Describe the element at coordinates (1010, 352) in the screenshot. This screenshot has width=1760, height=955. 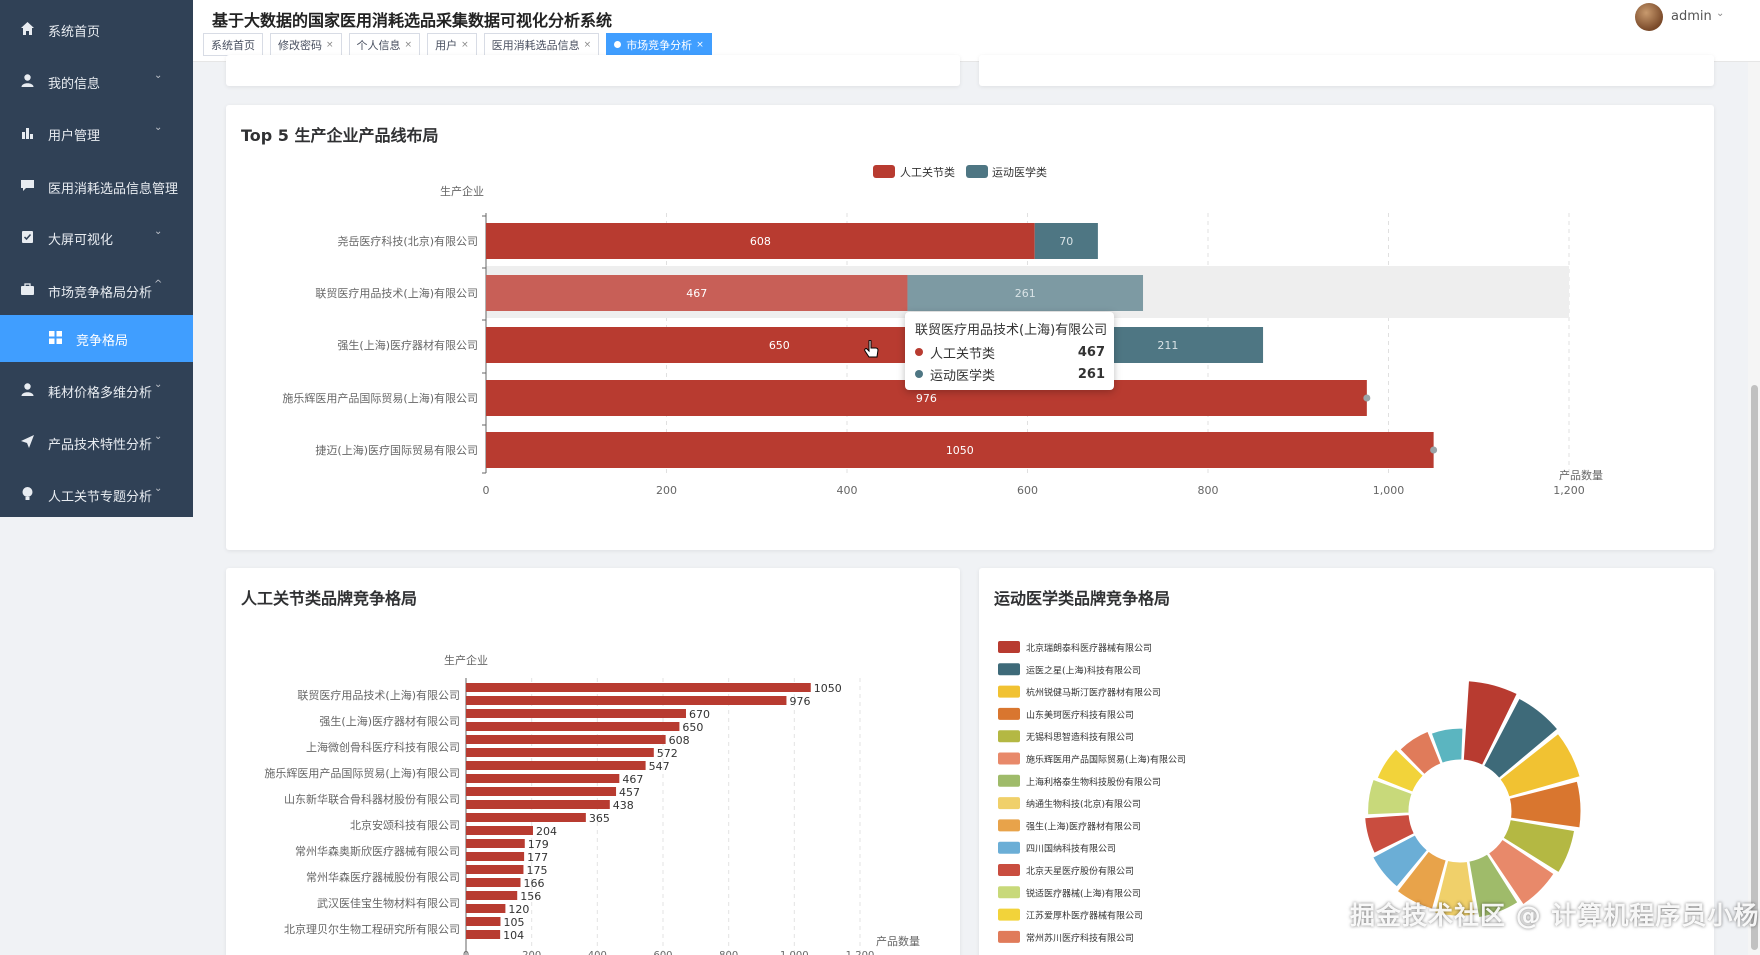
I see `tooltip-row: 人工关节类 467` at that location.